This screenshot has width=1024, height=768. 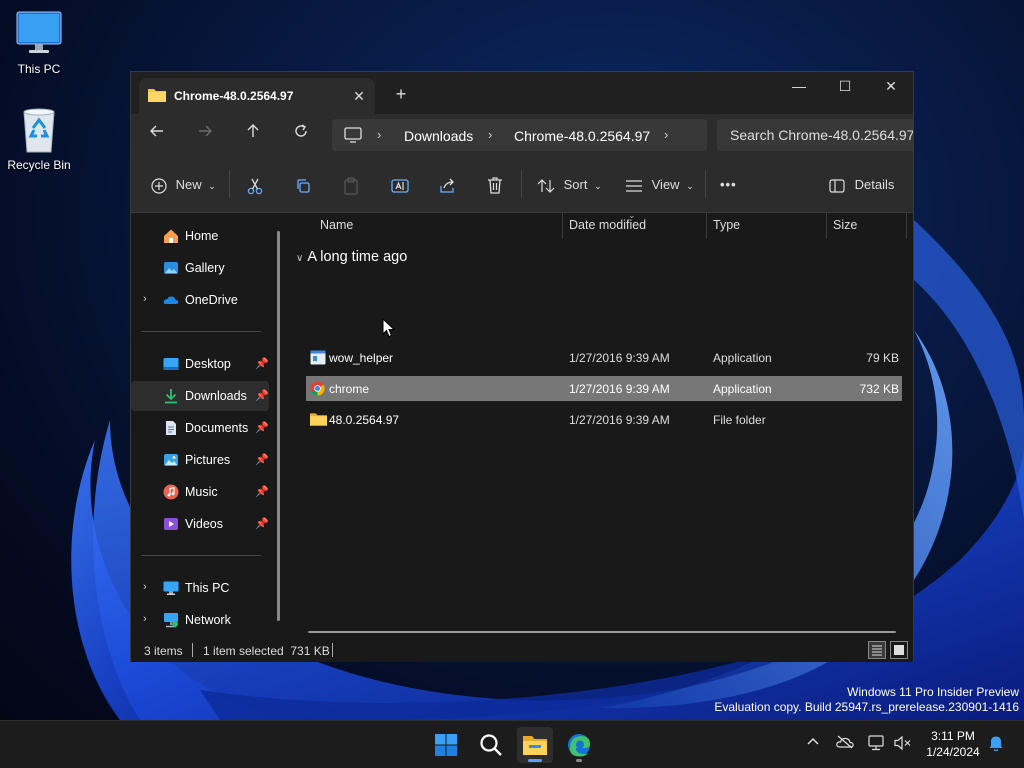 What do you see at coordinates (891, 87) in the screenshot?
I see `close-window-button: ✕` at bounding box center [891, 87].